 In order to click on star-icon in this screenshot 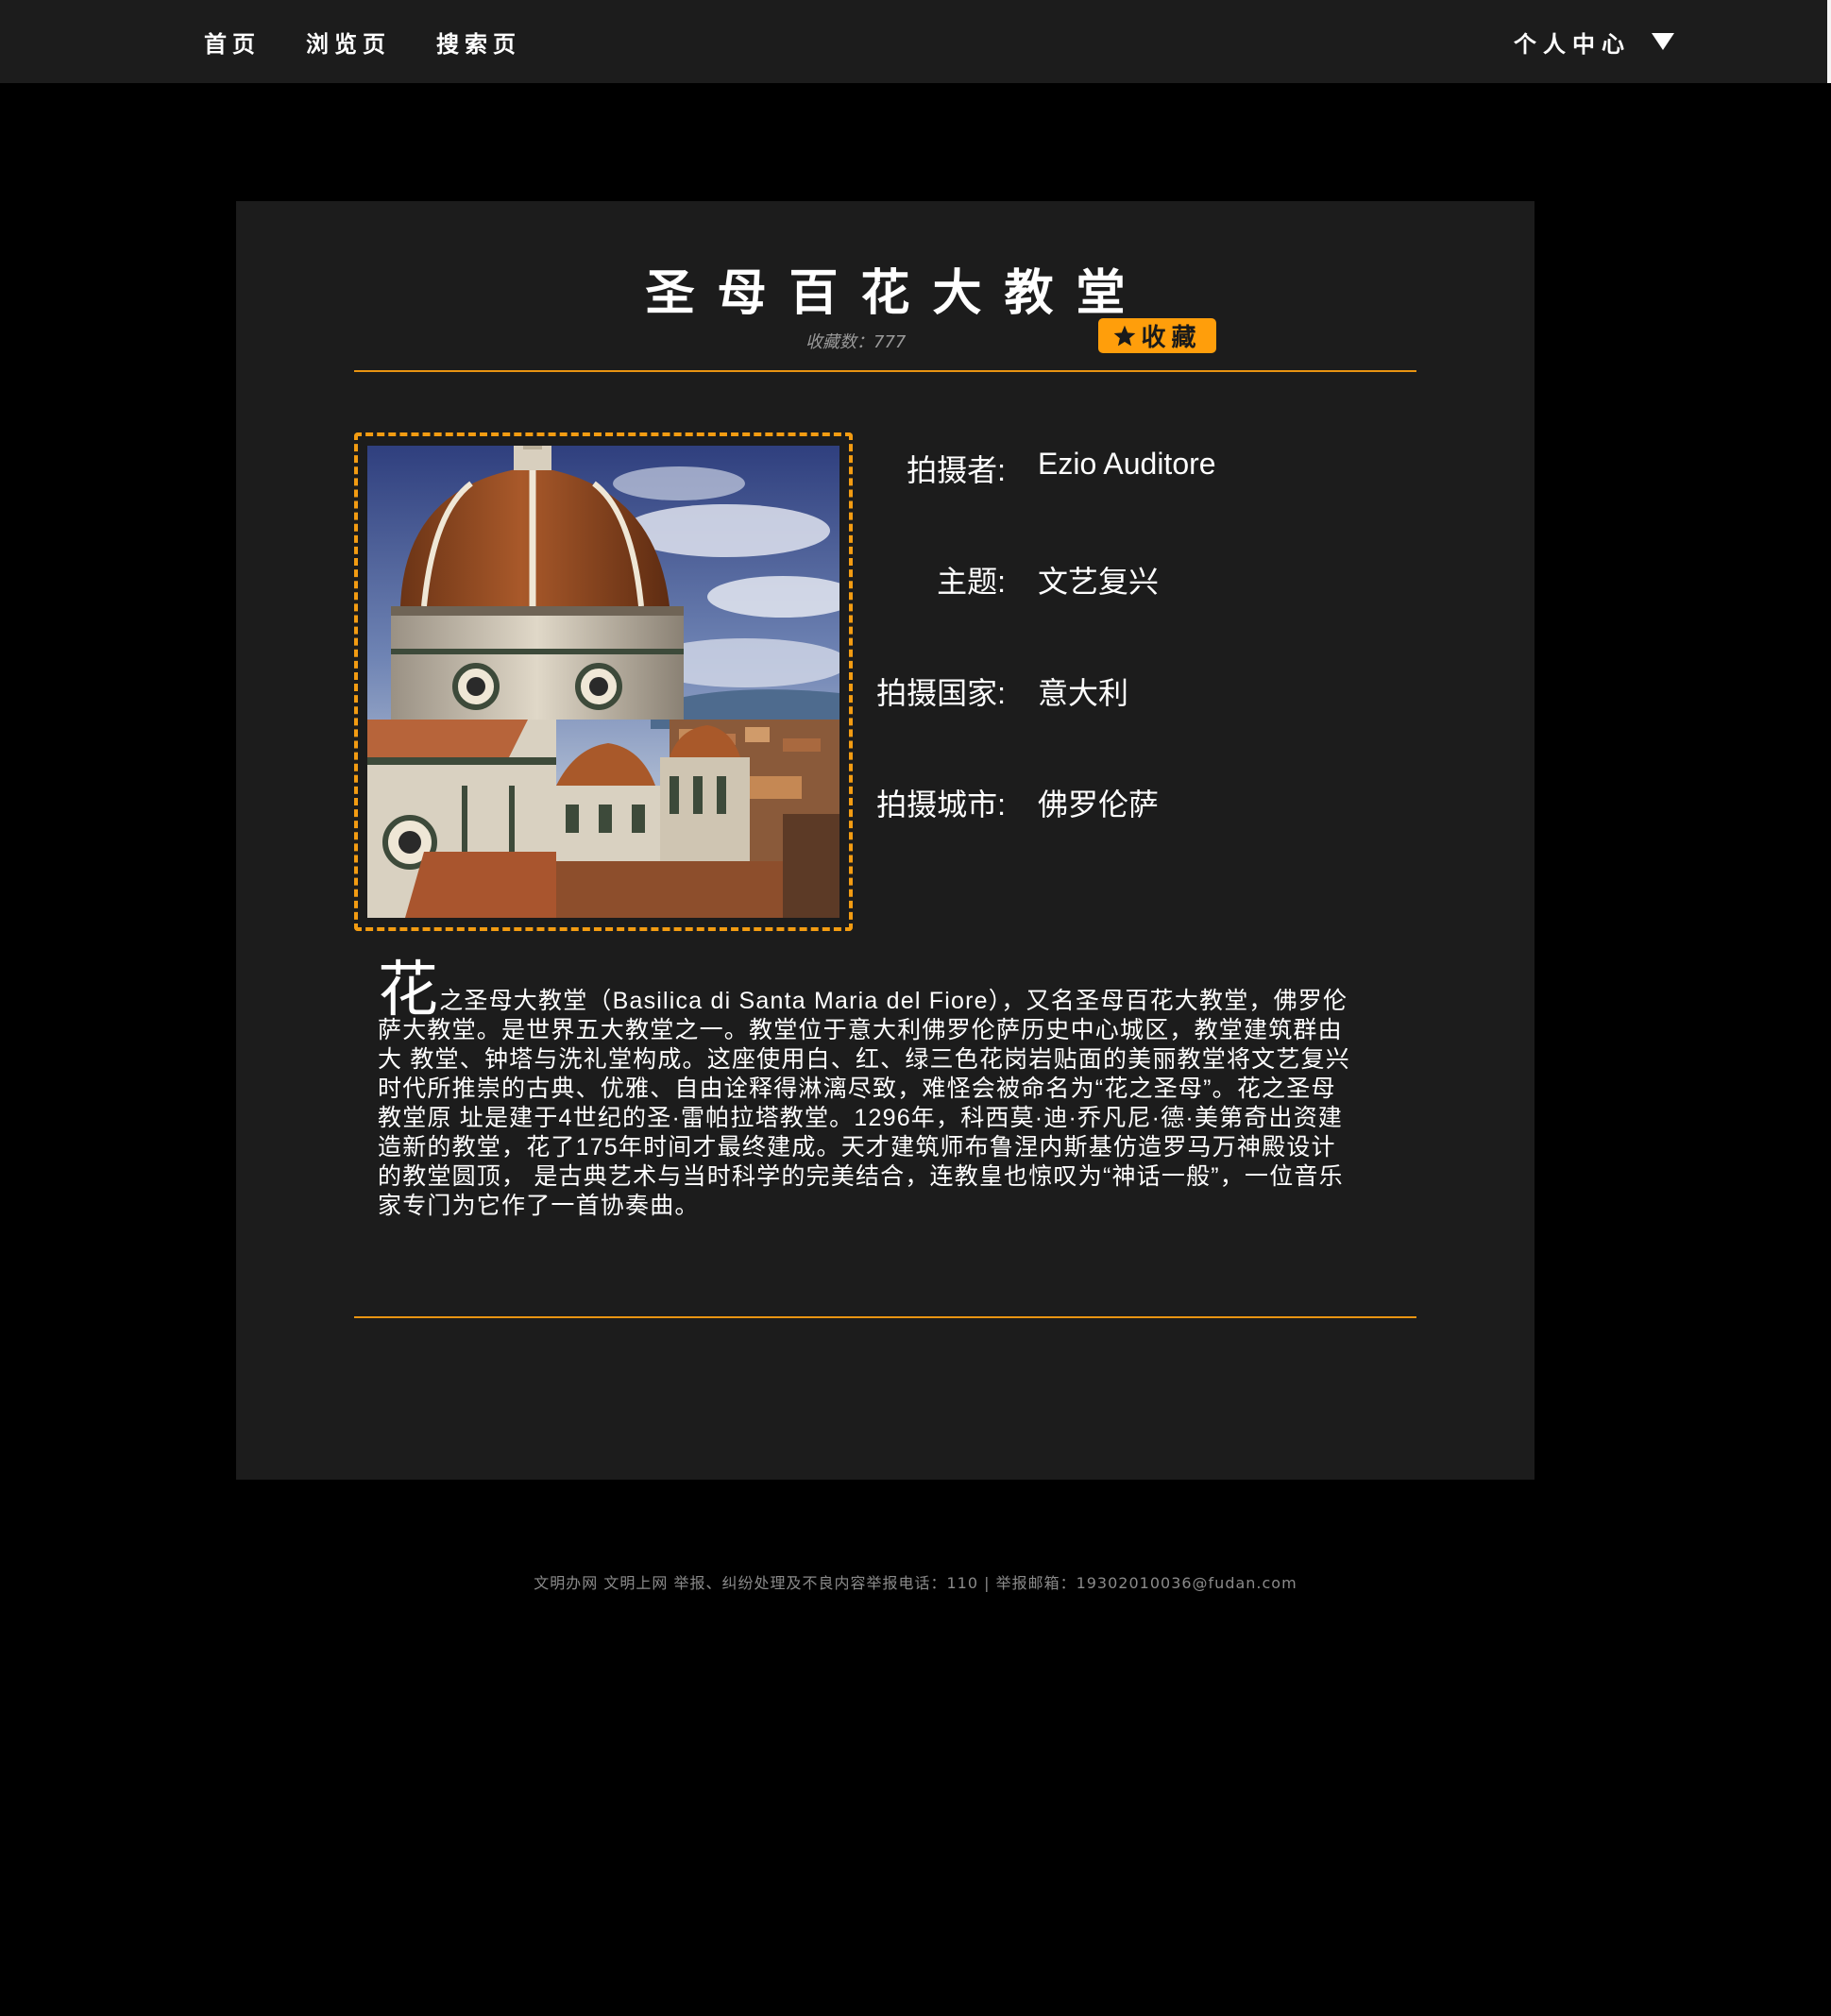, I will do `click(1124, 336)`.